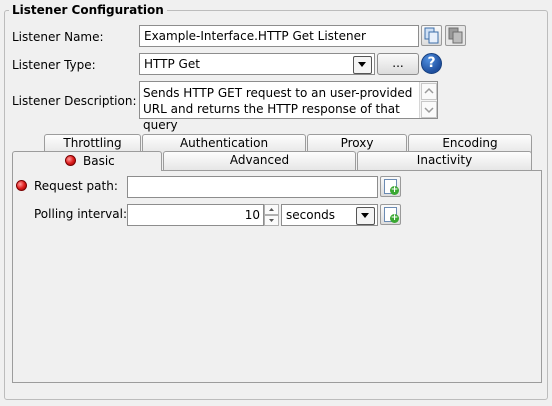 The image size is (552, 406). I want to click on scroll-up-button, so click(429, 91).